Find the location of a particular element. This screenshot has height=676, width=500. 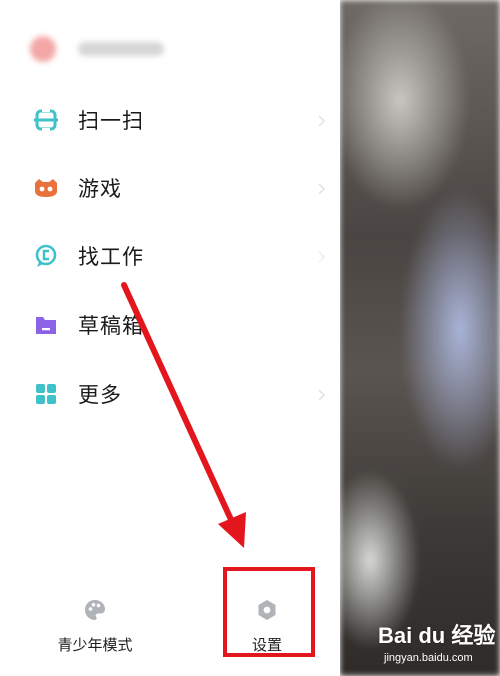

teen-mode-button: 青少年模式 is located at coordinates (95, 626).